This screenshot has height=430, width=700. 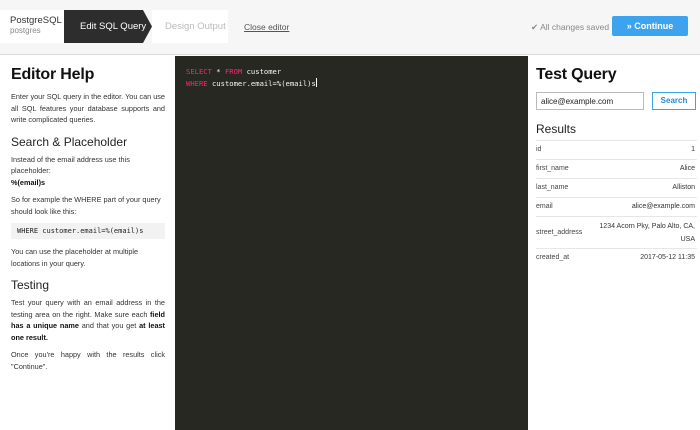 What do you see at coordinates (654, 26) in the screenshot?
I see `continue-button-label: Continue` at bounding box center [654, 26].